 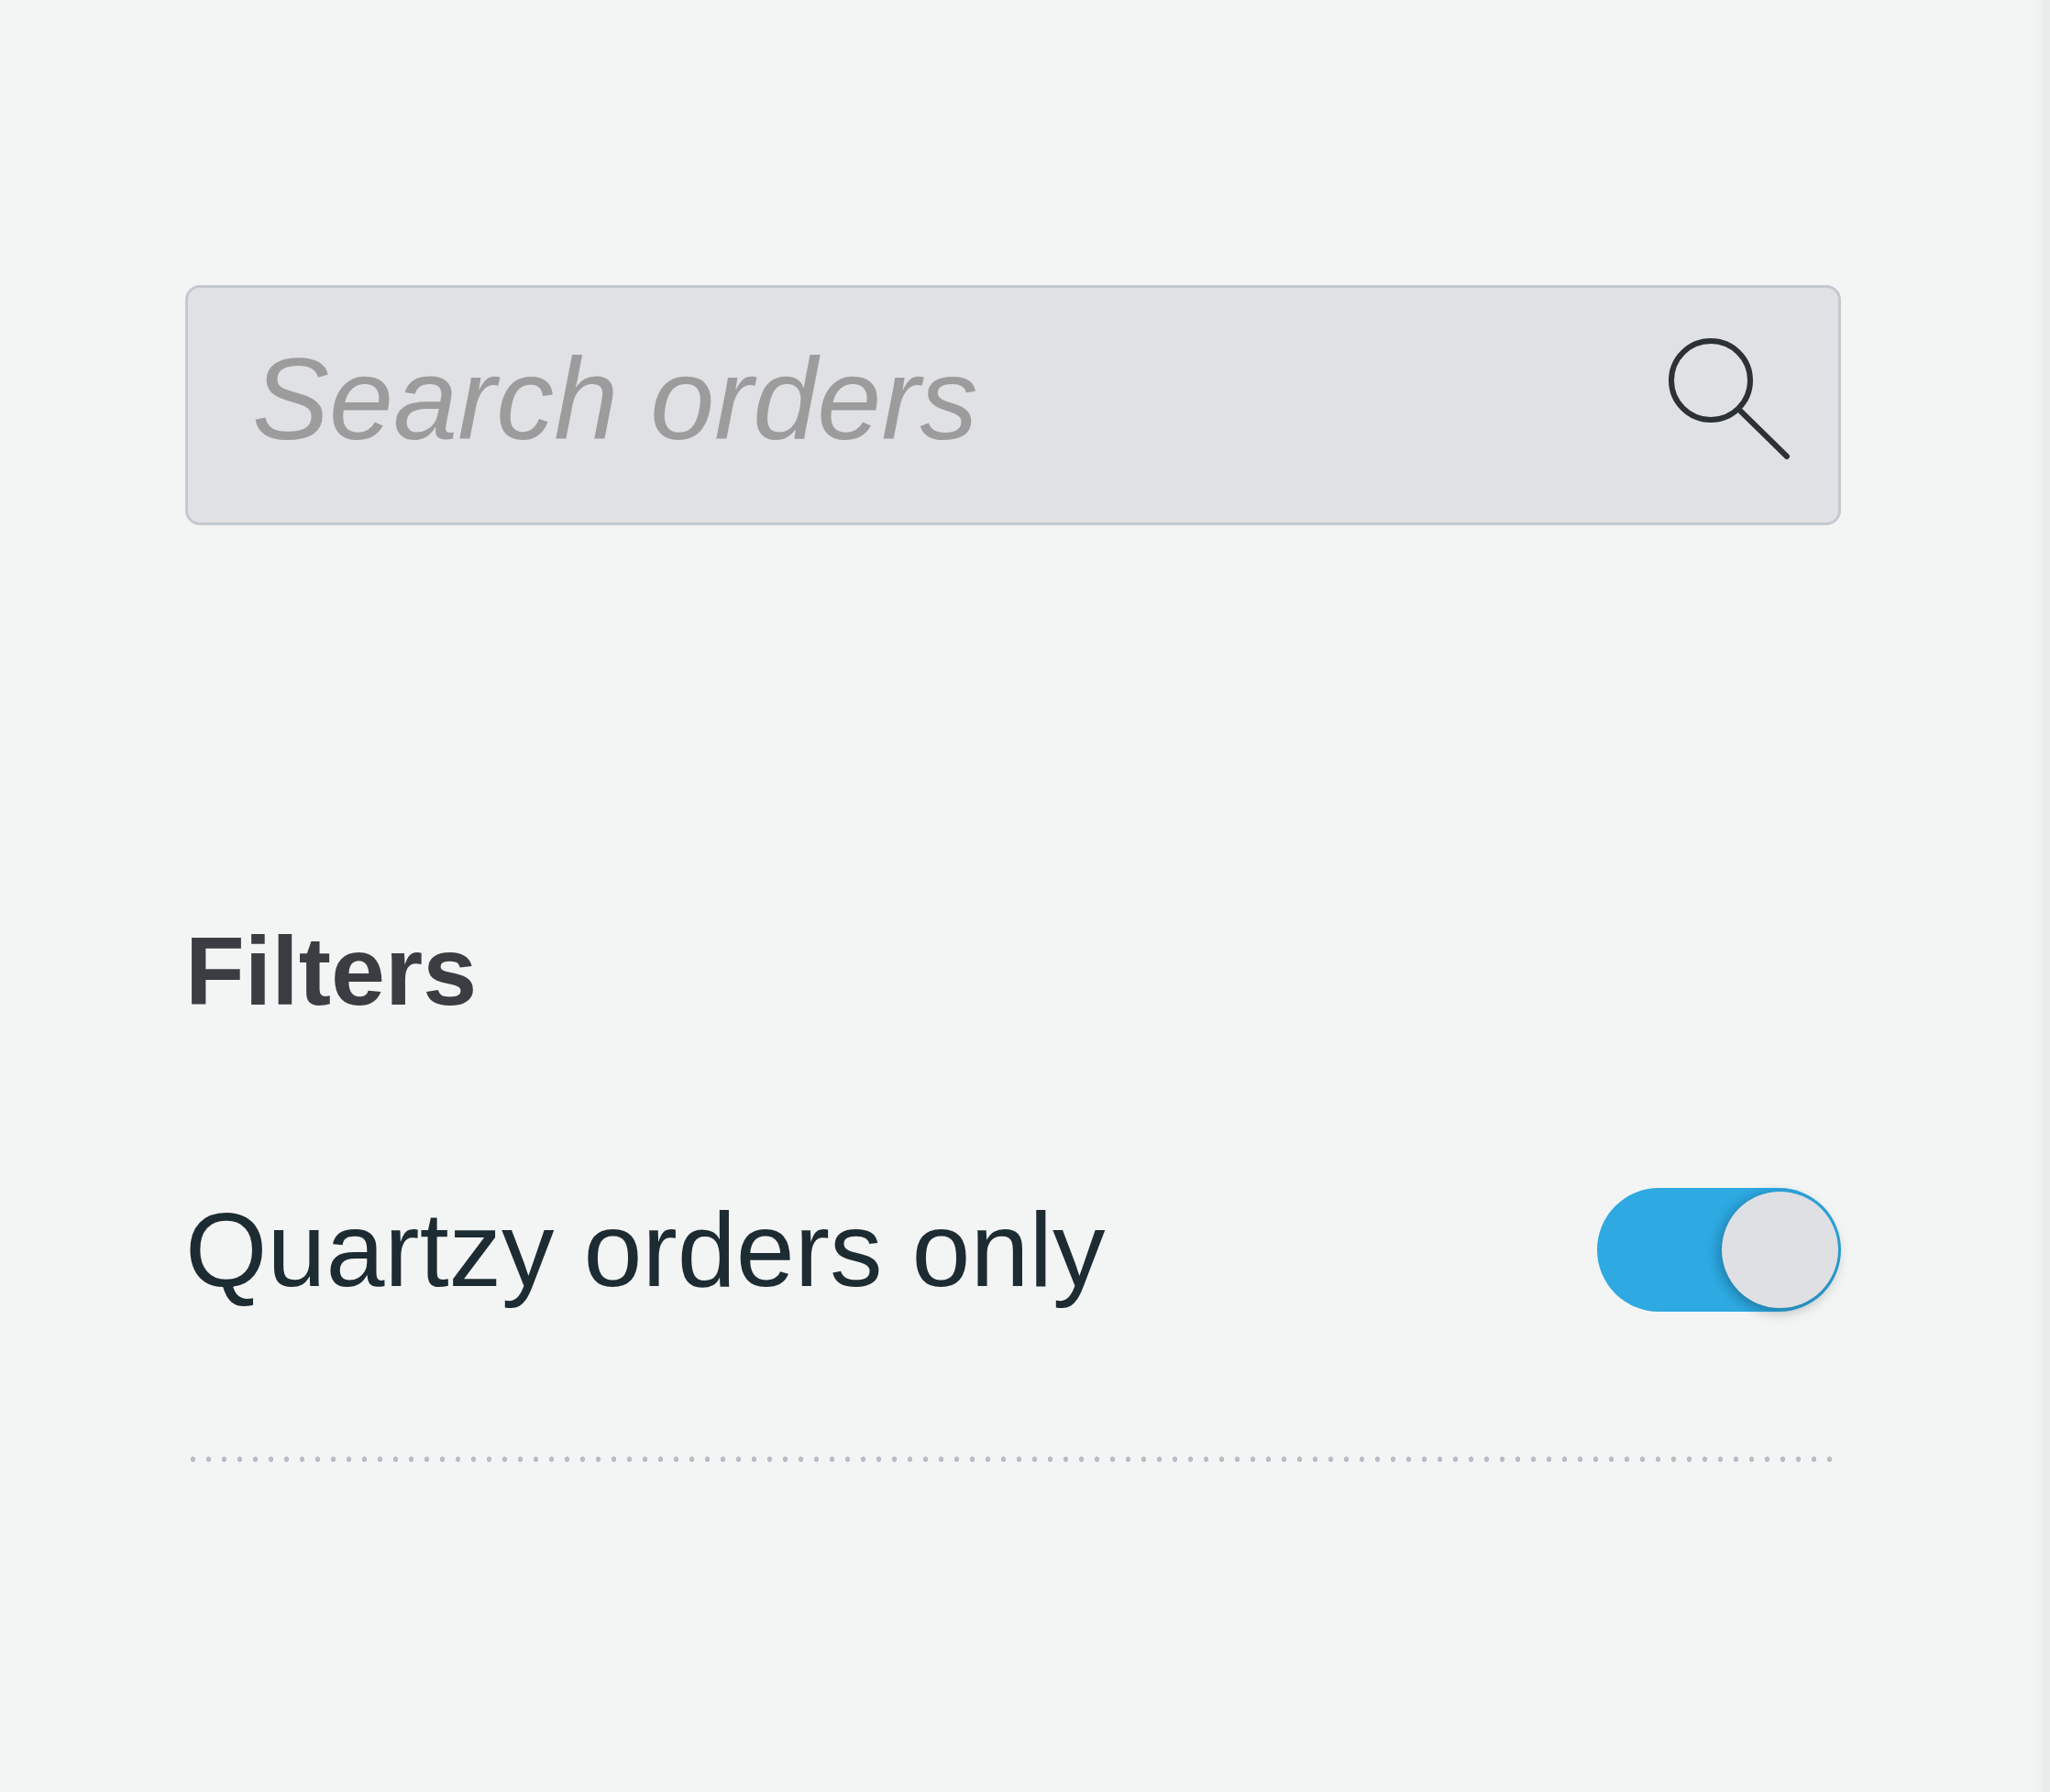 I want to click on filters-heading: Filters, so click(x=331, y=971).